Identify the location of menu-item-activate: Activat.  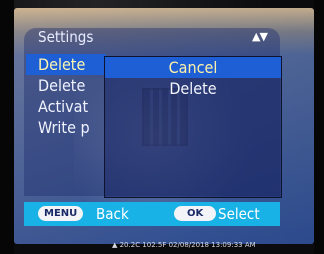
(66, 106).